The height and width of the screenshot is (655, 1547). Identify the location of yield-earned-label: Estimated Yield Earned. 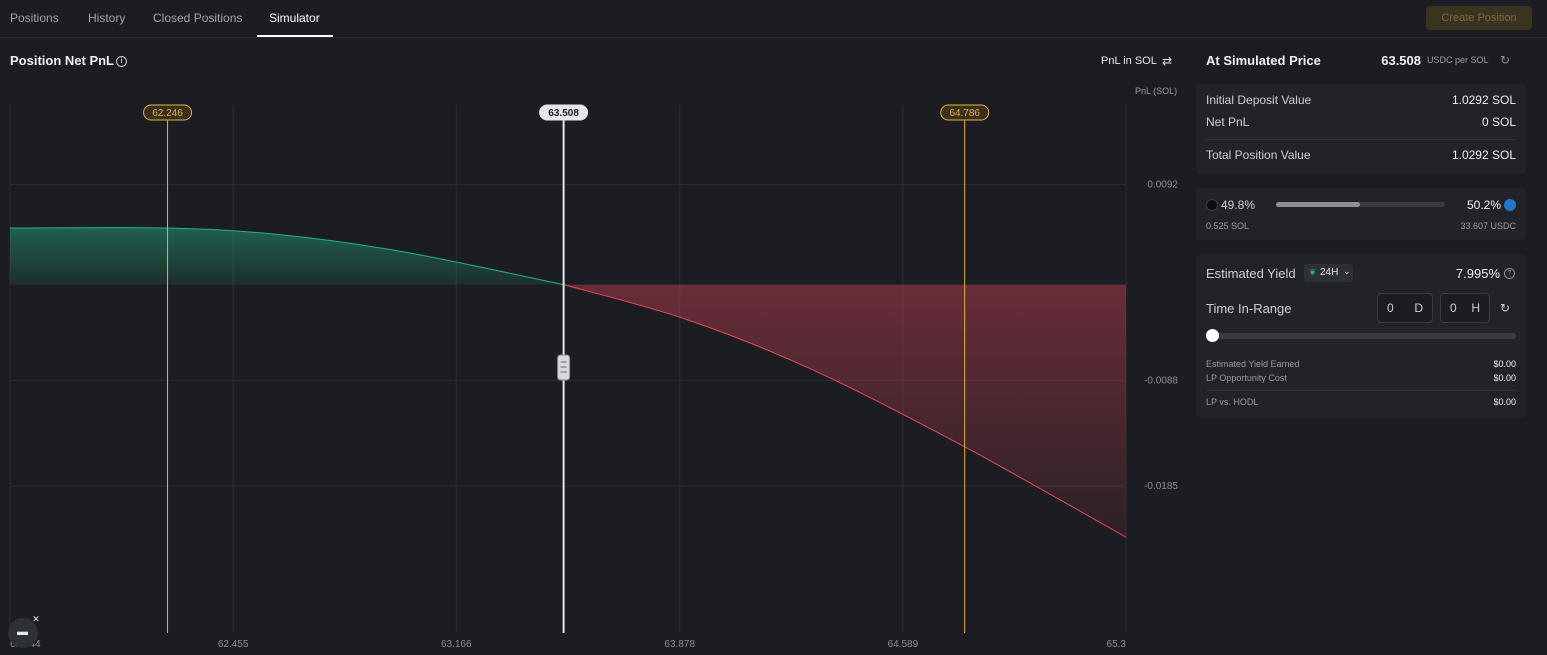
(1253, 364).